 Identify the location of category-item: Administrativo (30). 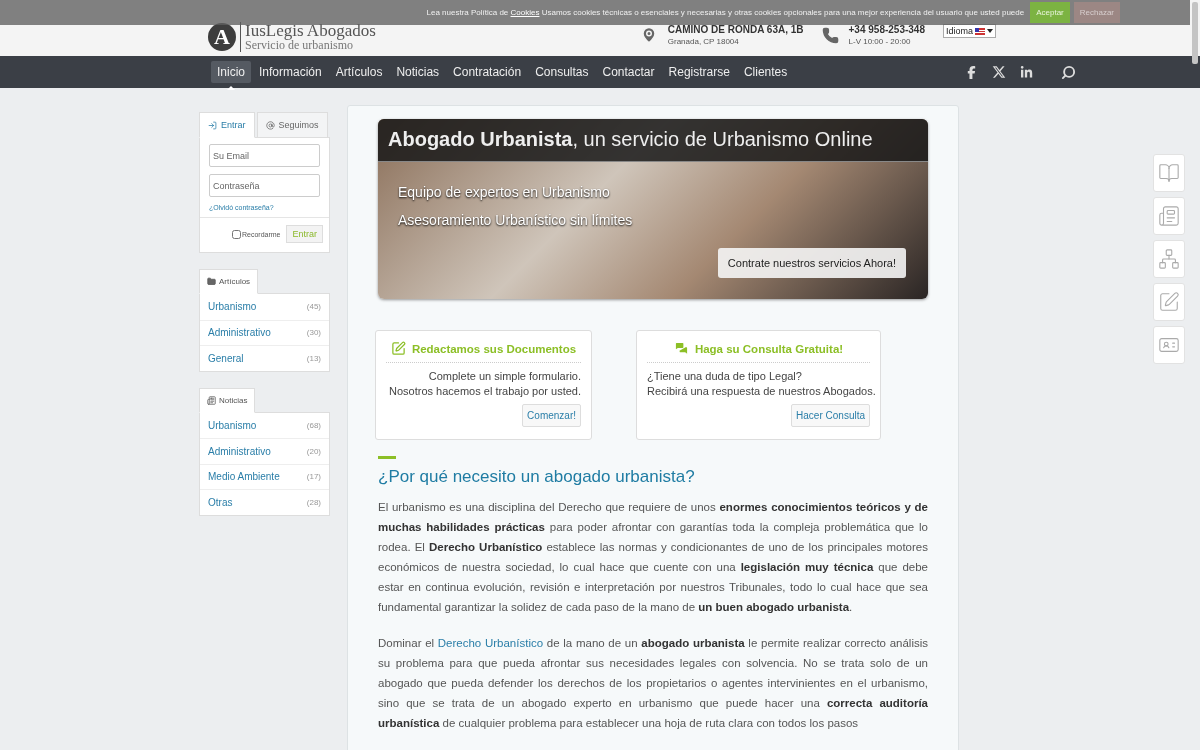
(264, 332).